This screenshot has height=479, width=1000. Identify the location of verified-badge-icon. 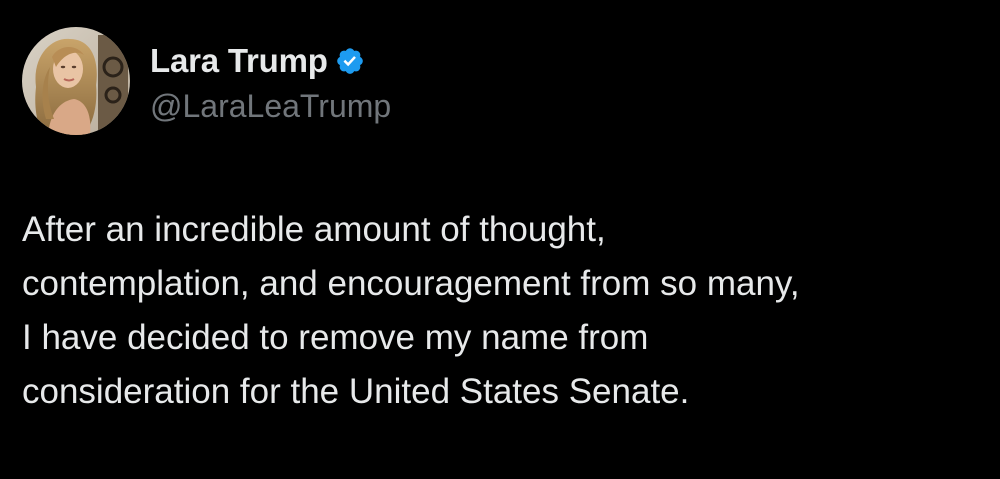
(350, 61).